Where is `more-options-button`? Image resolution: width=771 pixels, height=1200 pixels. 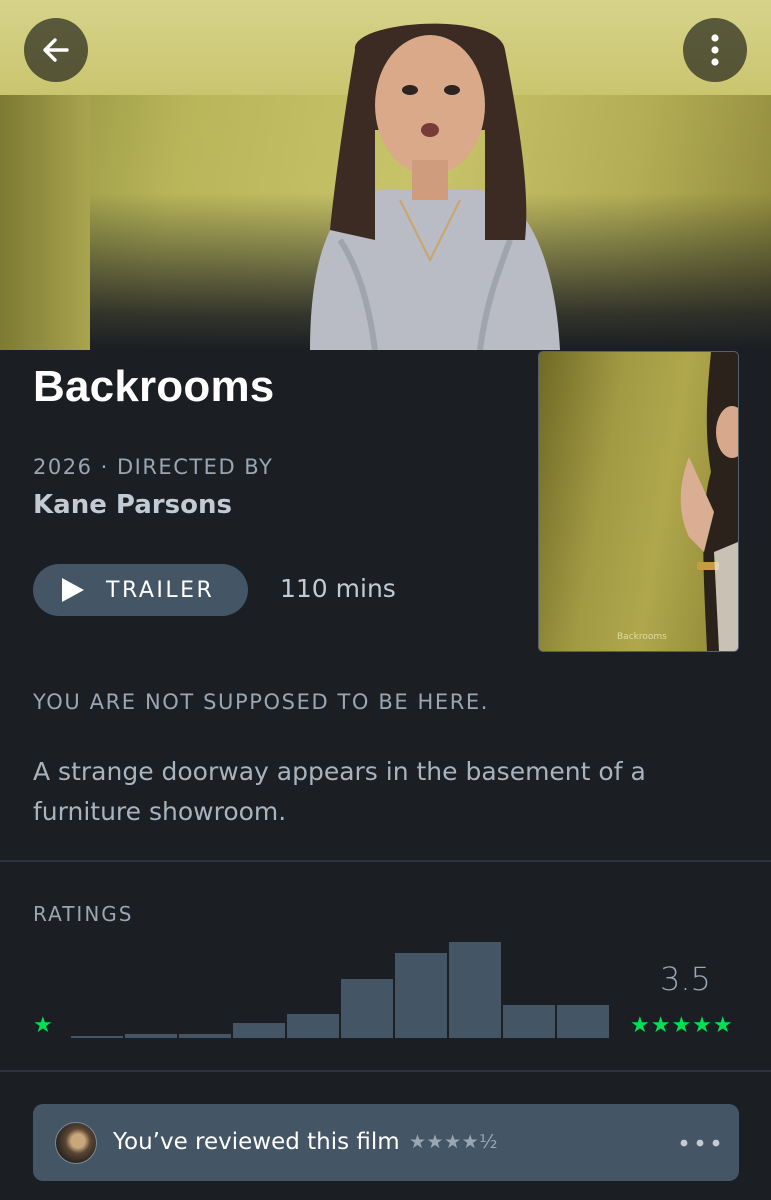
more-options-button is located at coordinates (715, 50).